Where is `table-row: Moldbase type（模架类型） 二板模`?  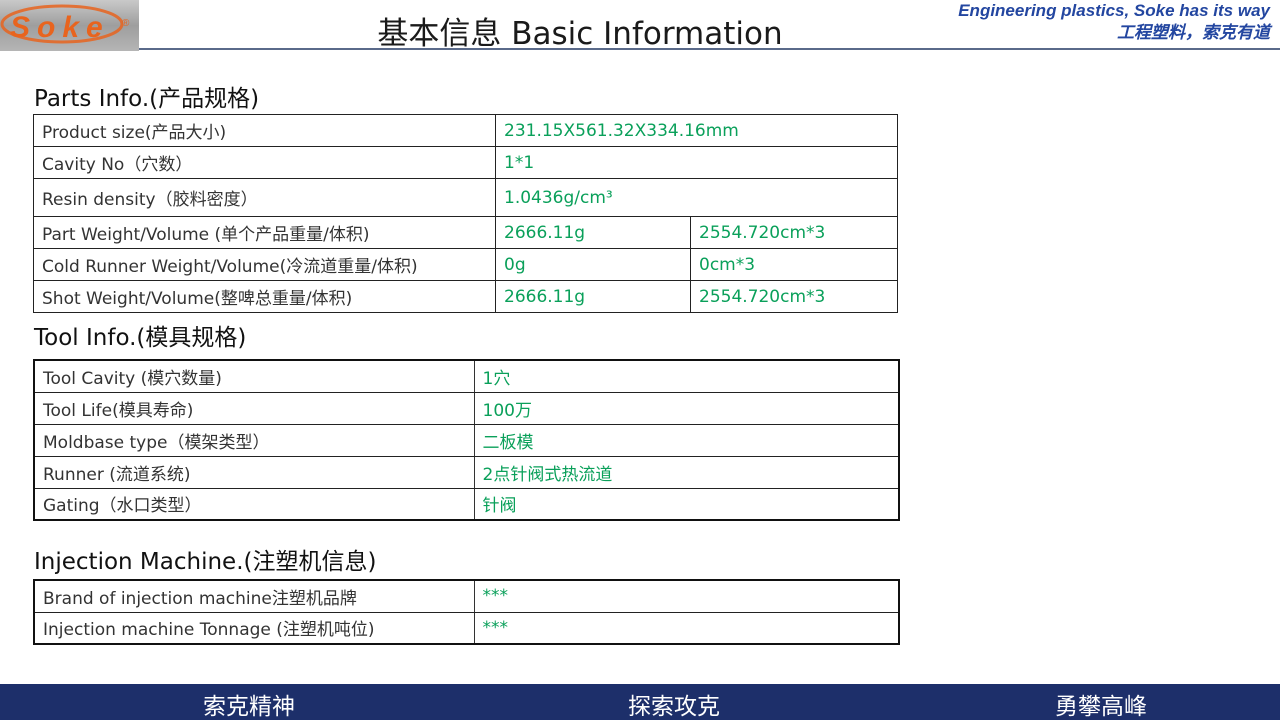 table-row: Moldbase type（模架类型） 二板模 is located at coordinates (466, 440).